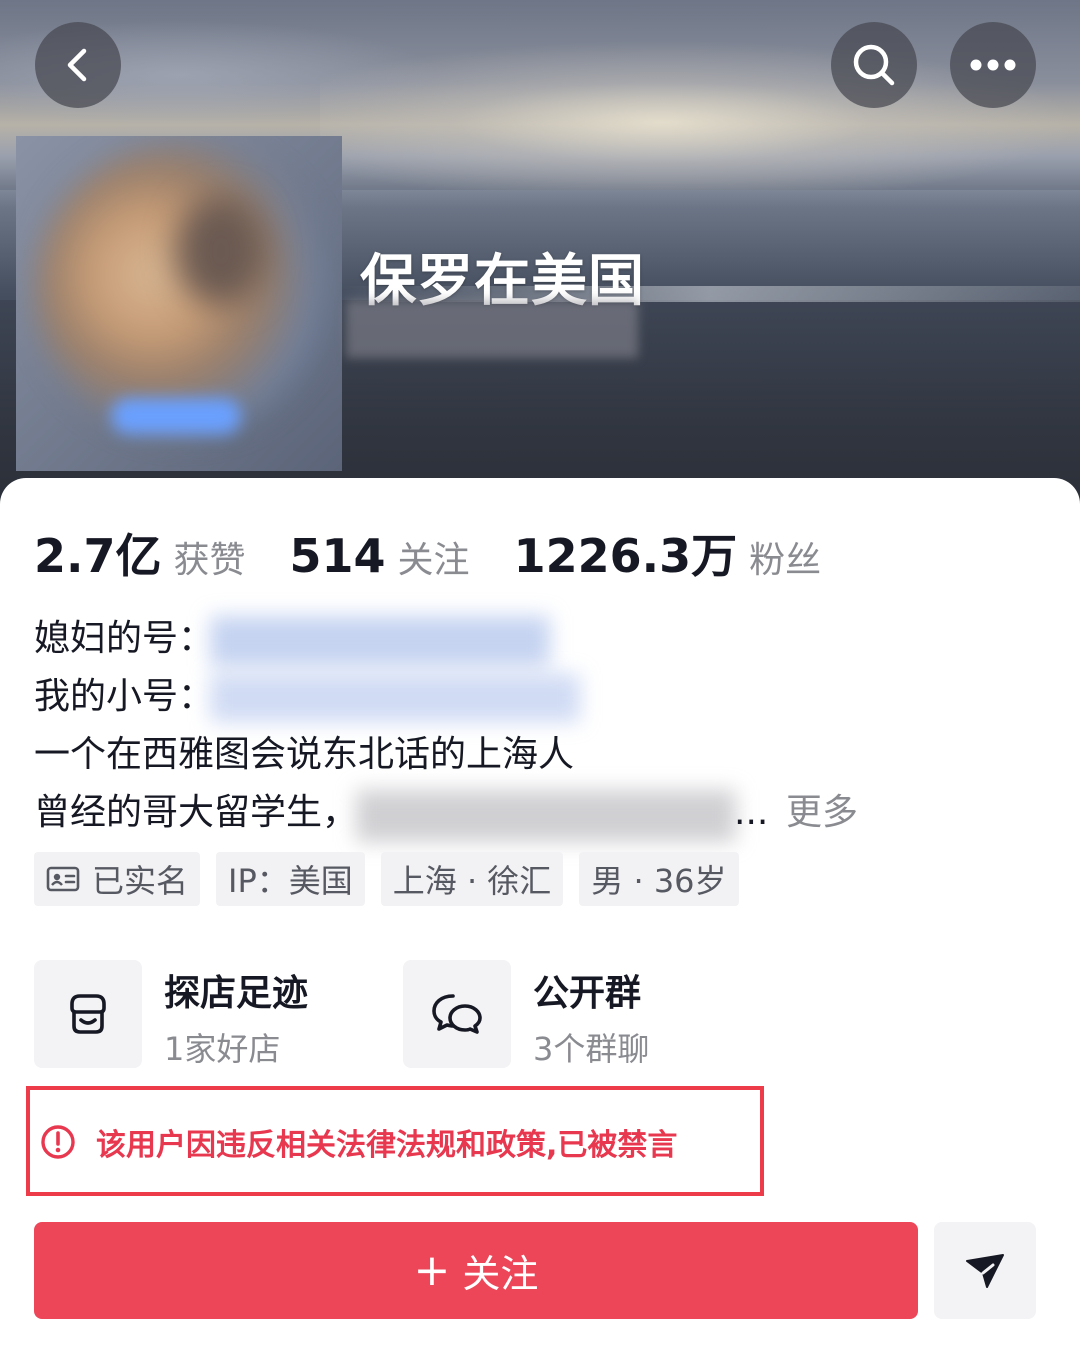 This screenshot has height=1355, width=1080. I want to click on more-dots-icon, so click(993, 65).